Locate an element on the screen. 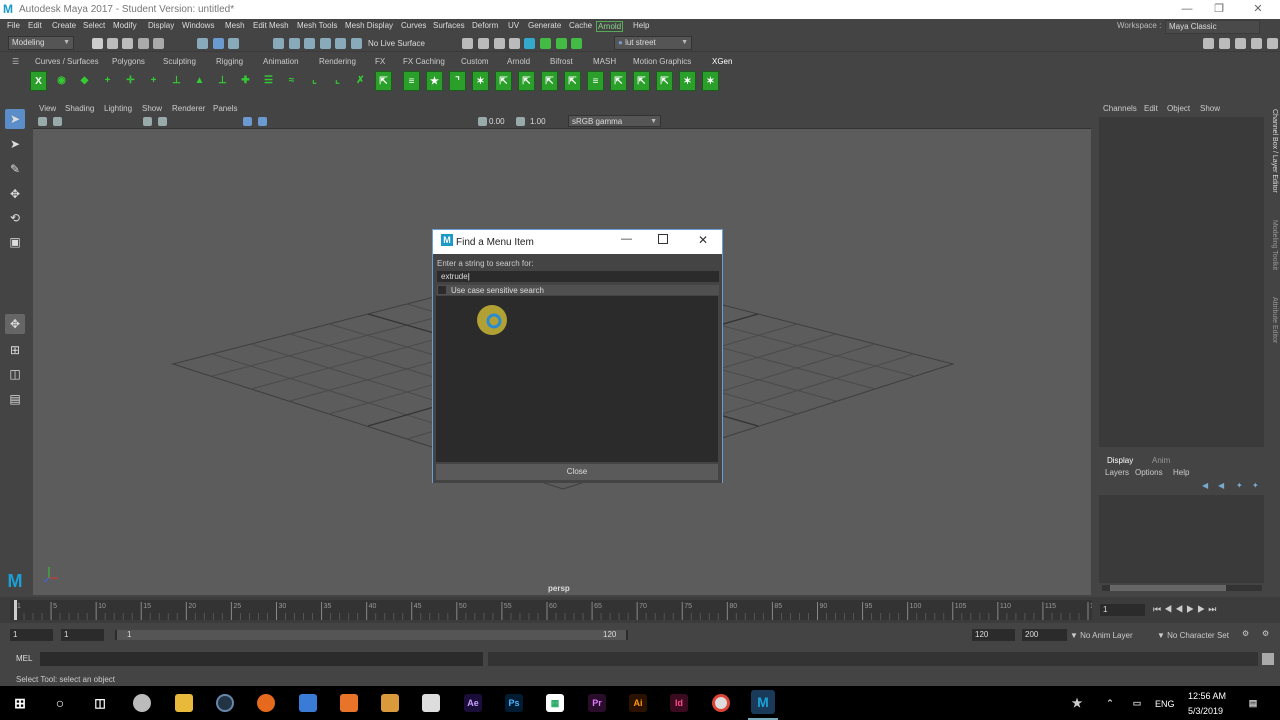  end-time-field: 200 is located at coordinates (1044, 635).